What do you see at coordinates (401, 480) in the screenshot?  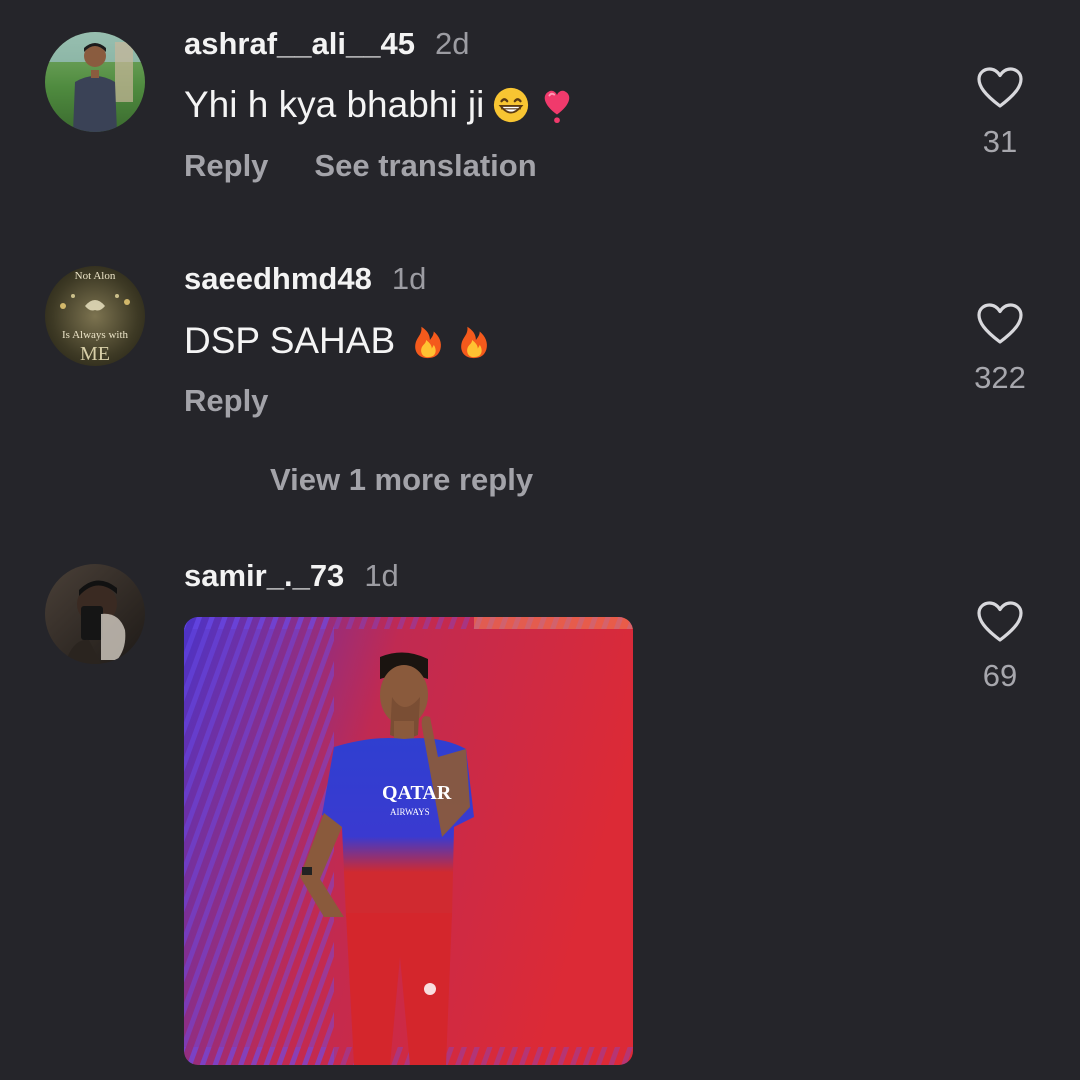 I see `view-more-replies-button: View 1 more reply` at bounding box center [401, 480].